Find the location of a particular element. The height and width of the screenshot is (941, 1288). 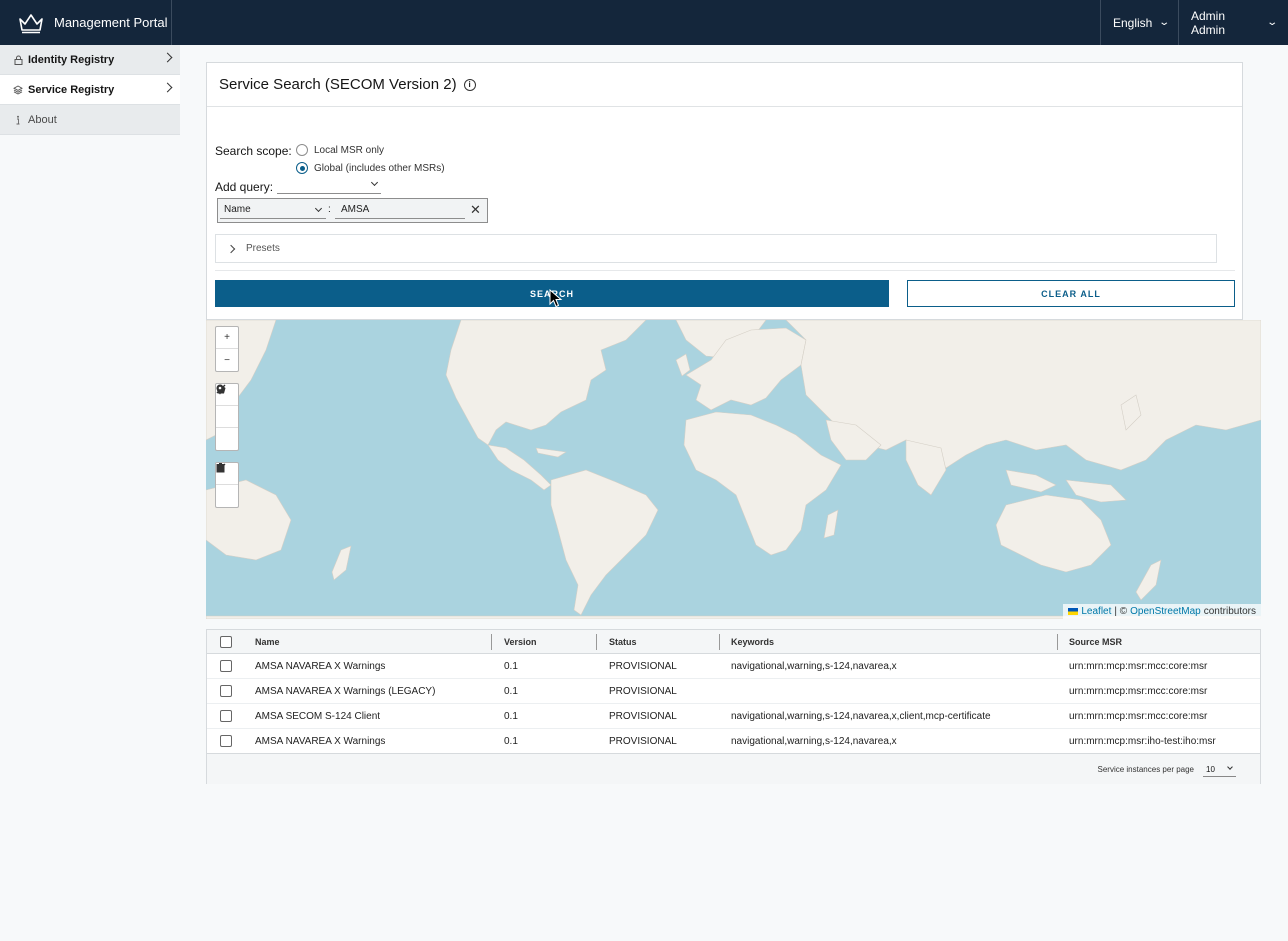

per-page-select: 10 is located at coordinates (1219, 770).